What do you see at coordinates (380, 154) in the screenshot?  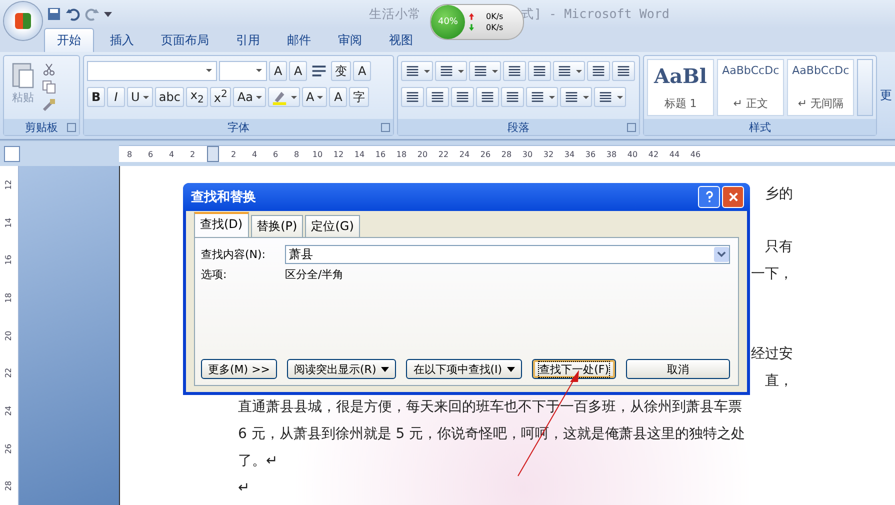 I see `ruler-number: 16` at bounding box center [380, 154].